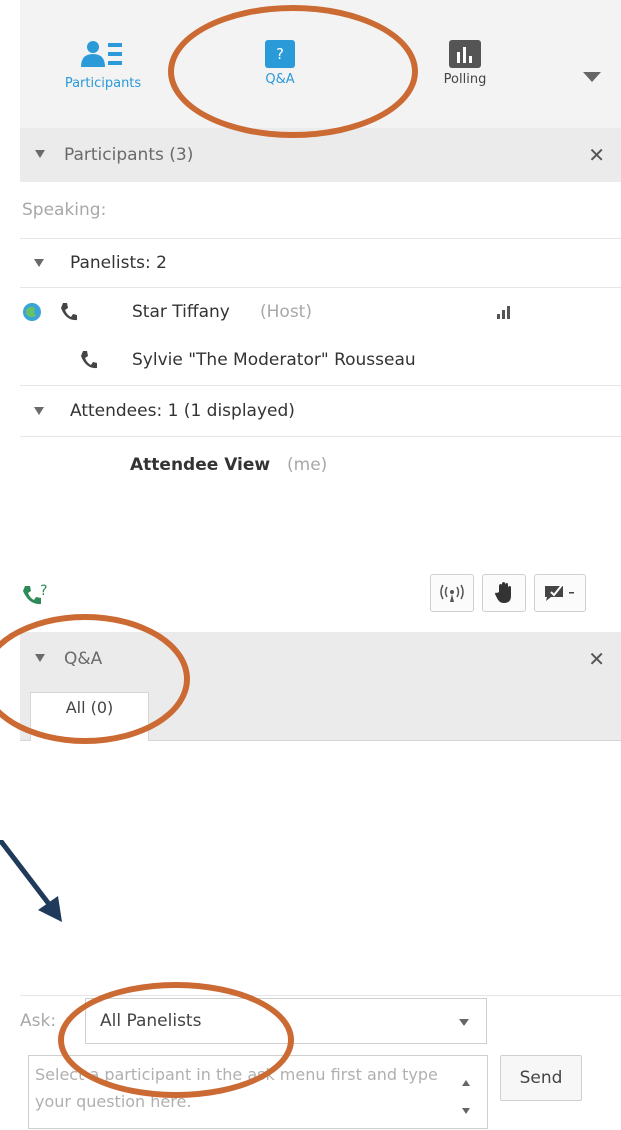 The height and width of the screenshot is (1130, 621). I want to click on ask-select-value: All Panelists, so click(151, 1021).